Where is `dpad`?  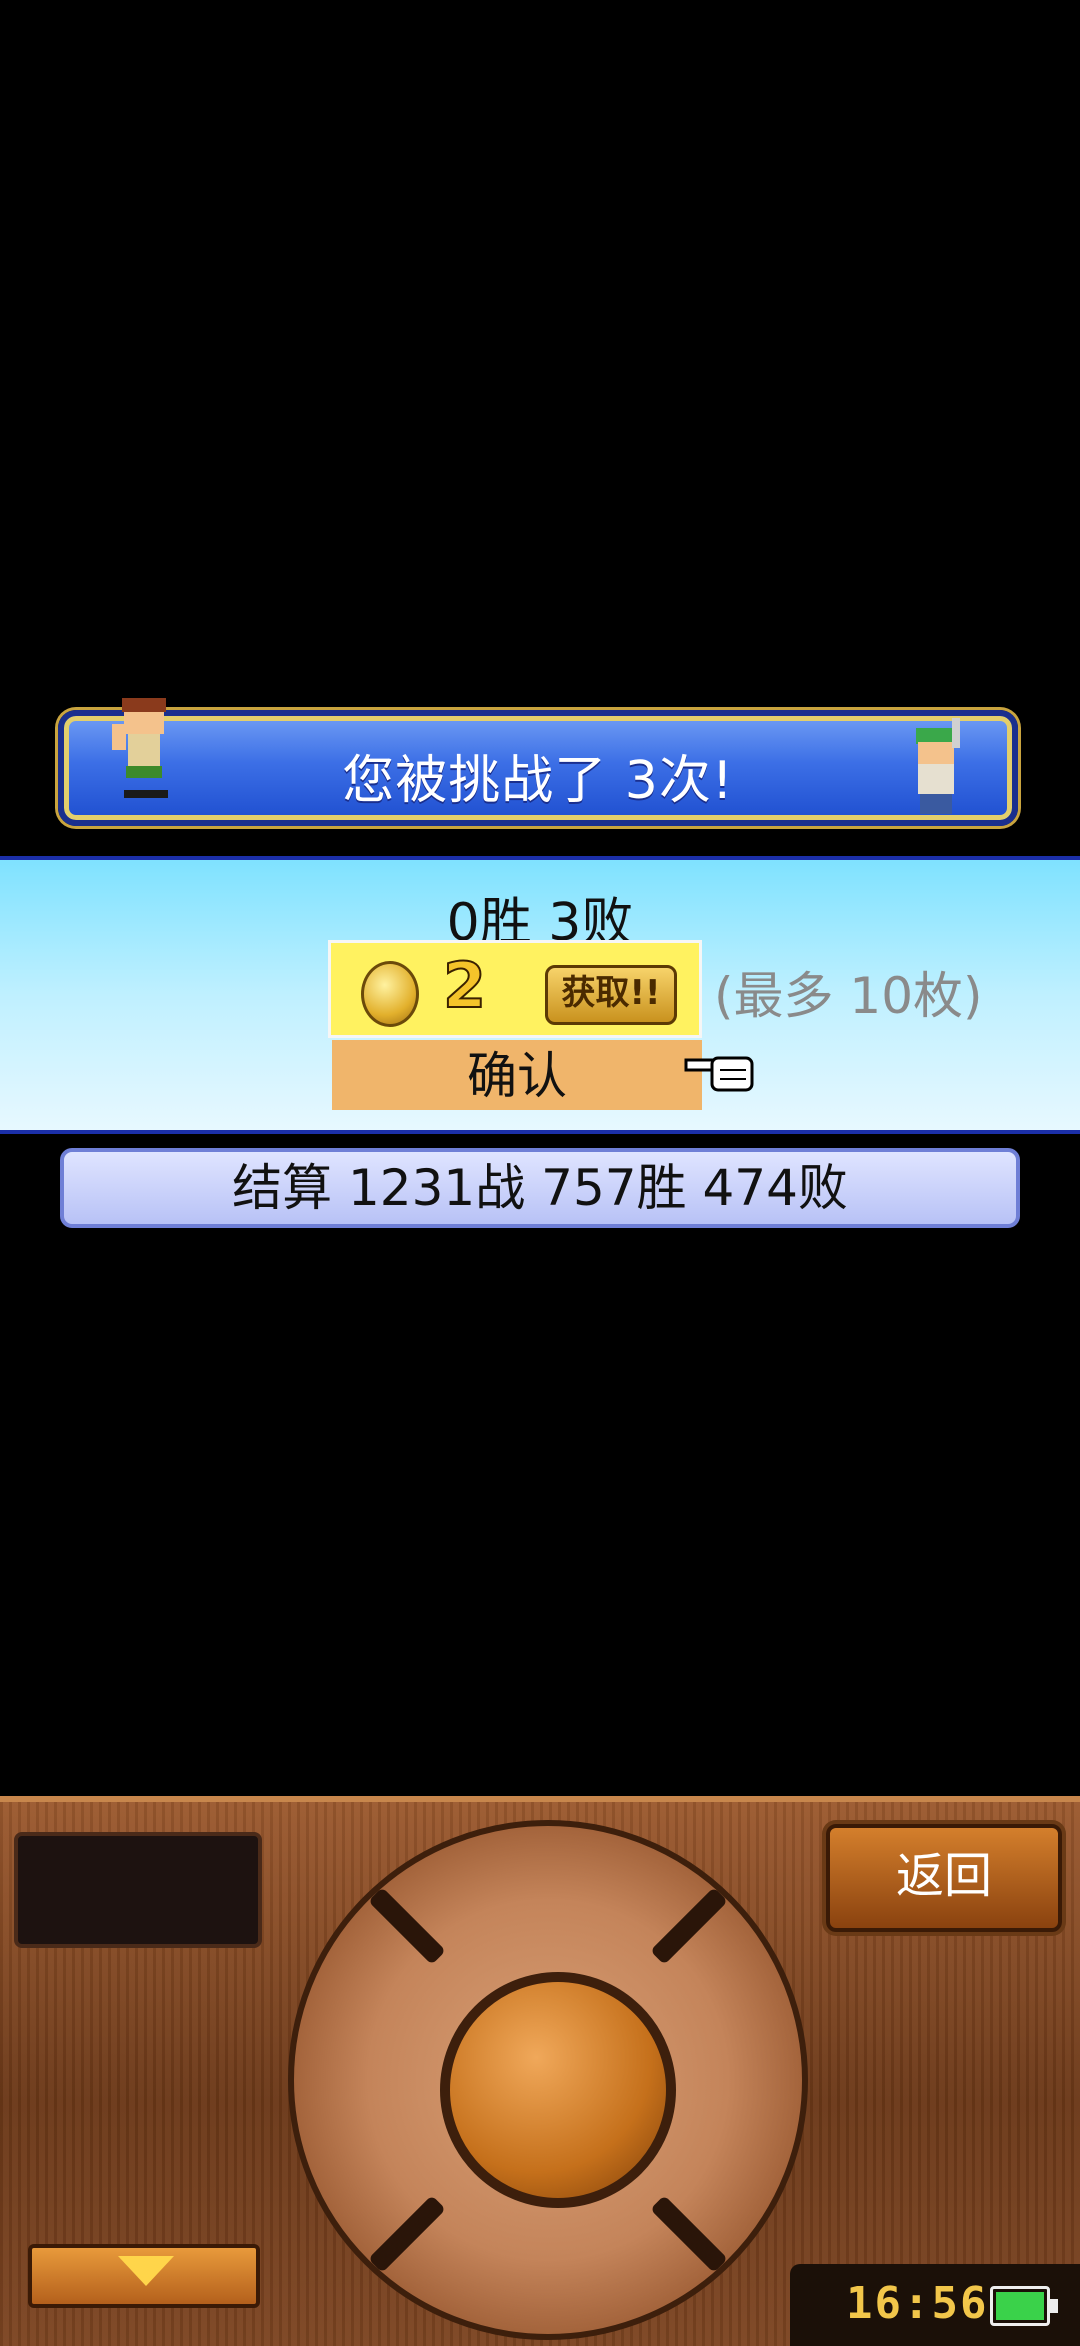
dpad is located at coordinates (548, 2080).